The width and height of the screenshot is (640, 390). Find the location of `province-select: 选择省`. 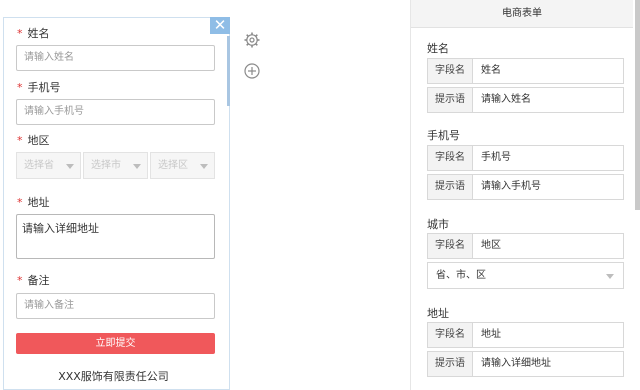

province-select: 选择省 is located at coordinates (48, 165).